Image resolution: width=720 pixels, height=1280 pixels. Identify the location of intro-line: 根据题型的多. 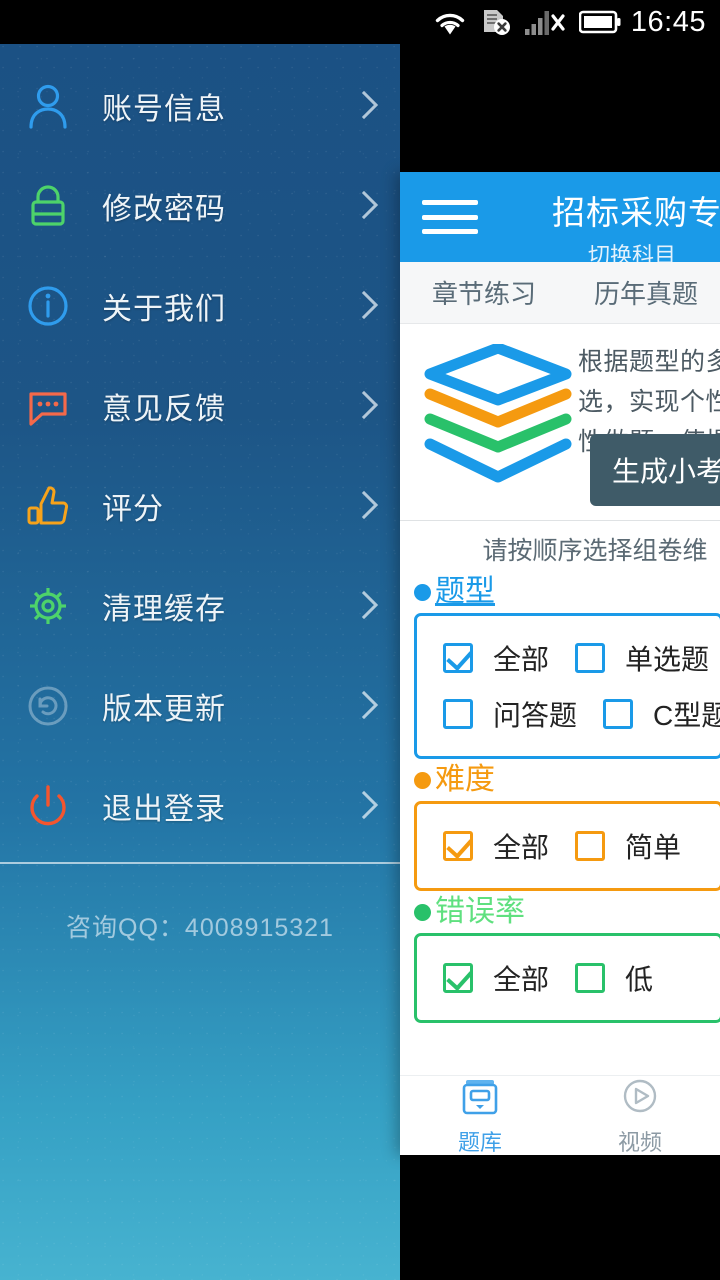
(649, 362).